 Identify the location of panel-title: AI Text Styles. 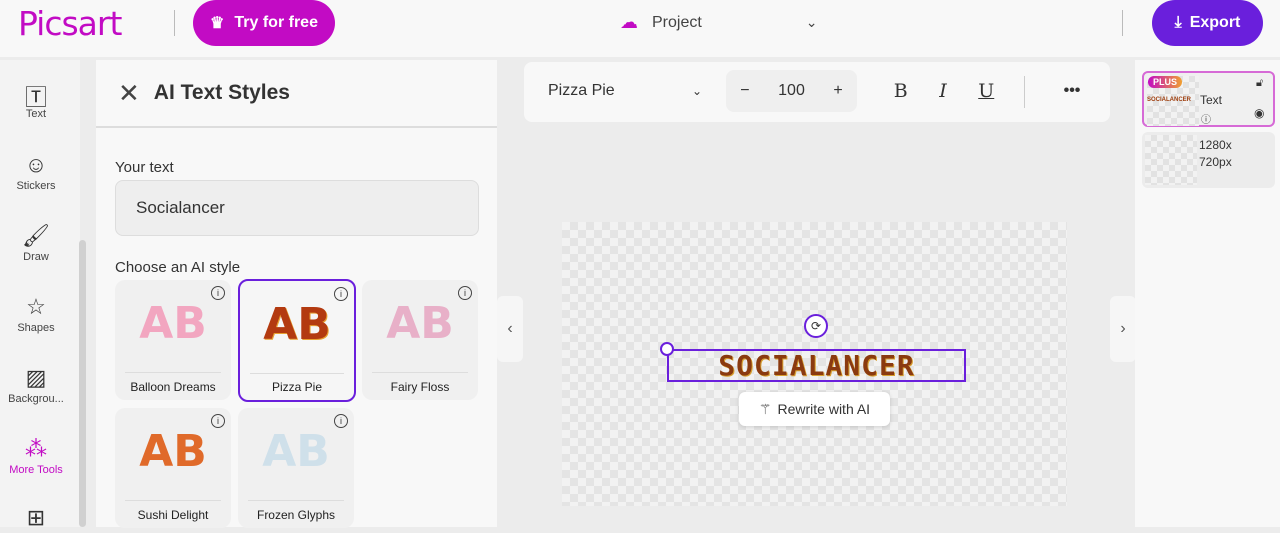
(221, 92).